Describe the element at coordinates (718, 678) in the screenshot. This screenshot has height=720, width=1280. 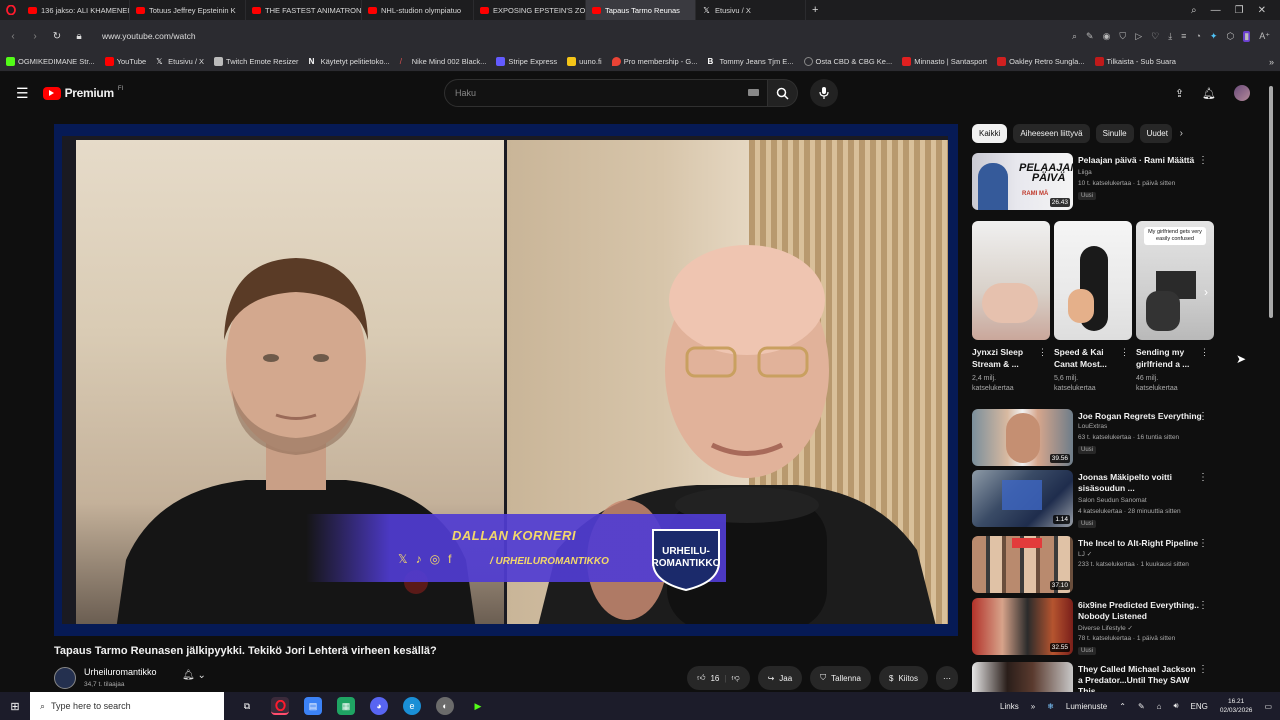
I see `like-button: 👍︎ 16 | 👎︎` at that location.